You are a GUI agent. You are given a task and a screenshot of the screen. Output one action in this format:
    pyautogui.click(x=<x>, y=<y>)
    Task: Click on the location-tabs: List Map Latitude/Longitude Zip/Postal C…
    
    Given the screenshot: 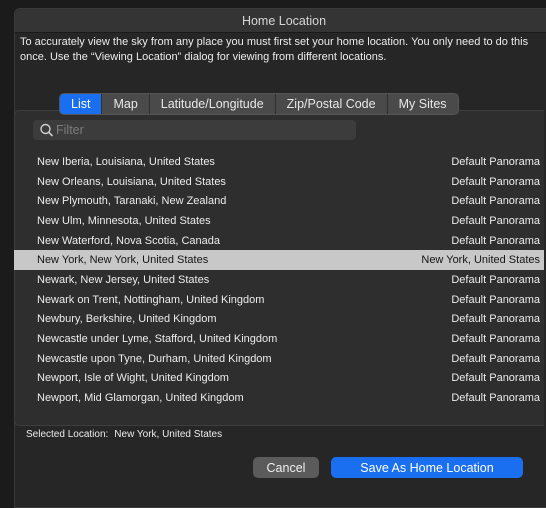 What is the action you would take?
    pyautogui.click(x=259, y=104)
    